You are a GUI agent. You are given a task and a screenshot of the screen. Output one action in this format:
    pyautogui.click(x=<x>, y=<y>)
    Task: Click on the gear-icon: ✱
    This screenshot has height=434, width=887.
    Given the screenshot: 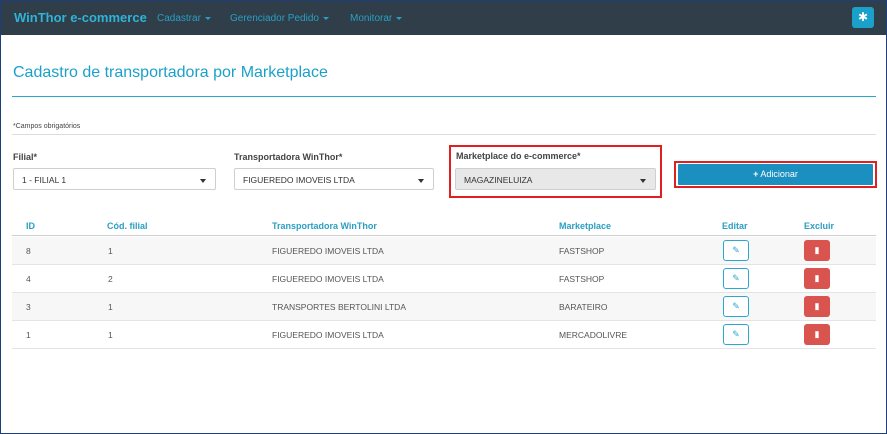 What is the action you would take?
    pyautogui.click(x=863, y=17)
    